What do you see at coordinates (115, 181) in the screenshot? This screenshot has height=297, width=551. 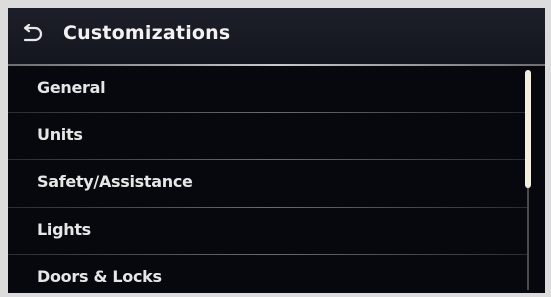 I see `menu-item-label: Safety/Assistance` at bounding box center [115, 181].